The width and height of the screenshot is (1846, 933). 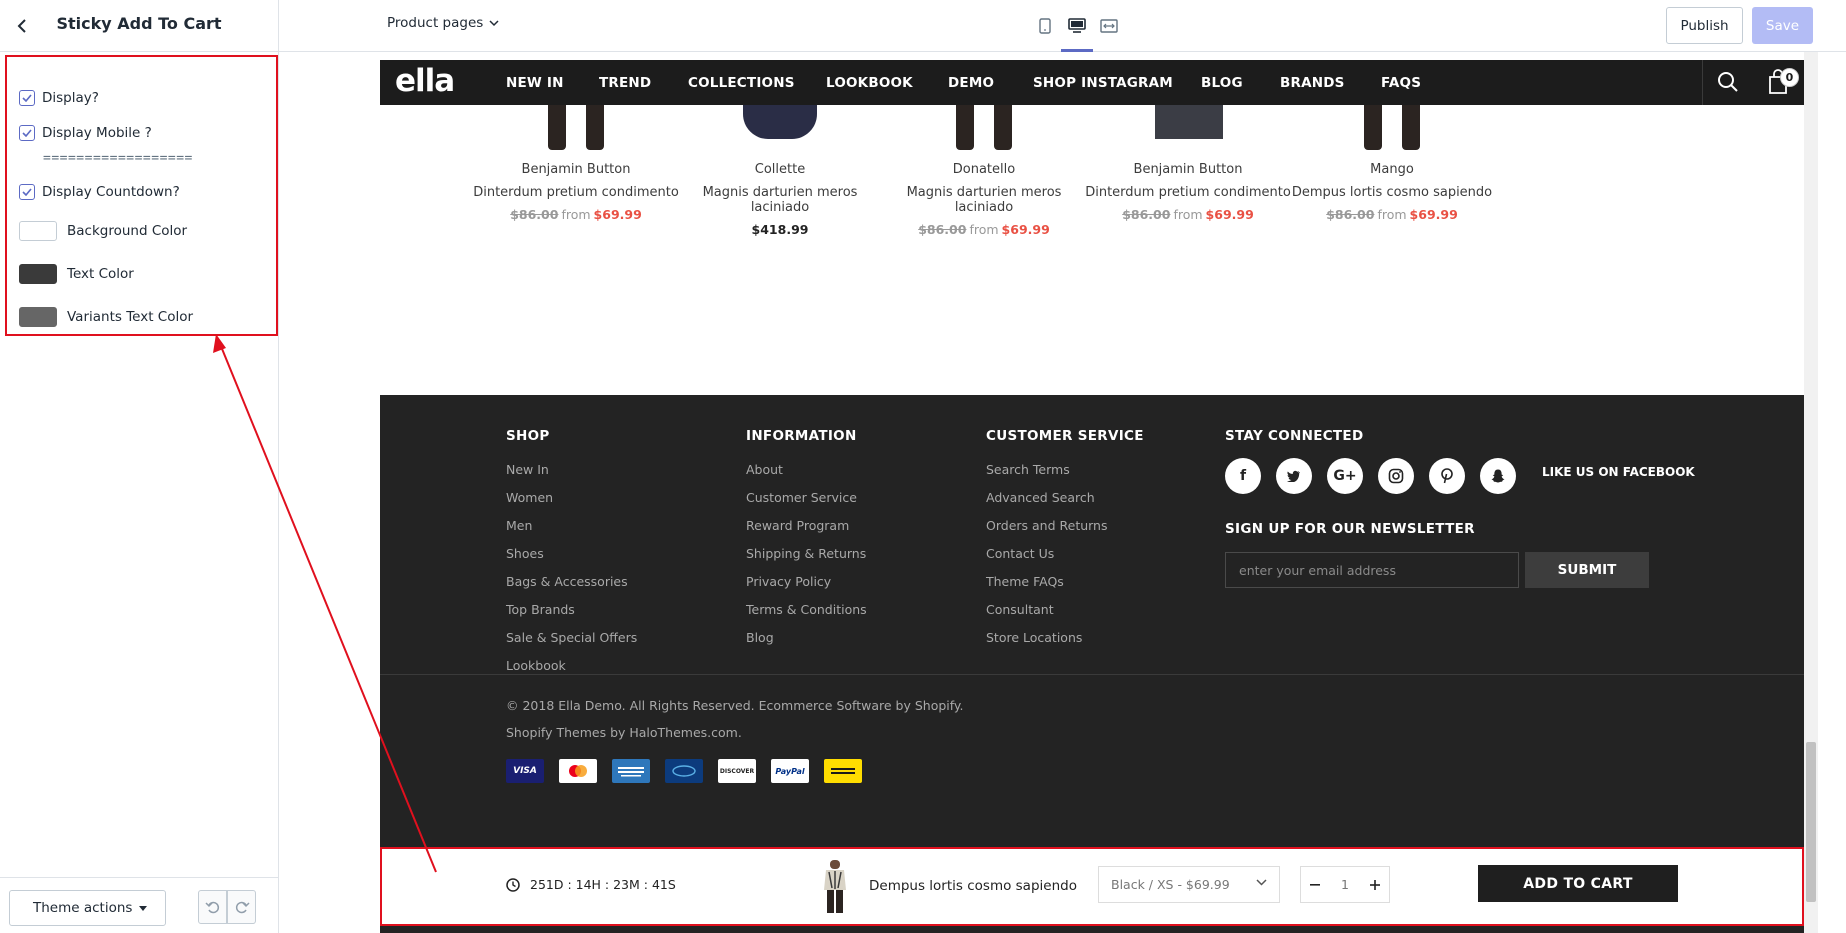 I want to click on save-button: Save, so click(x=1782, y=25).